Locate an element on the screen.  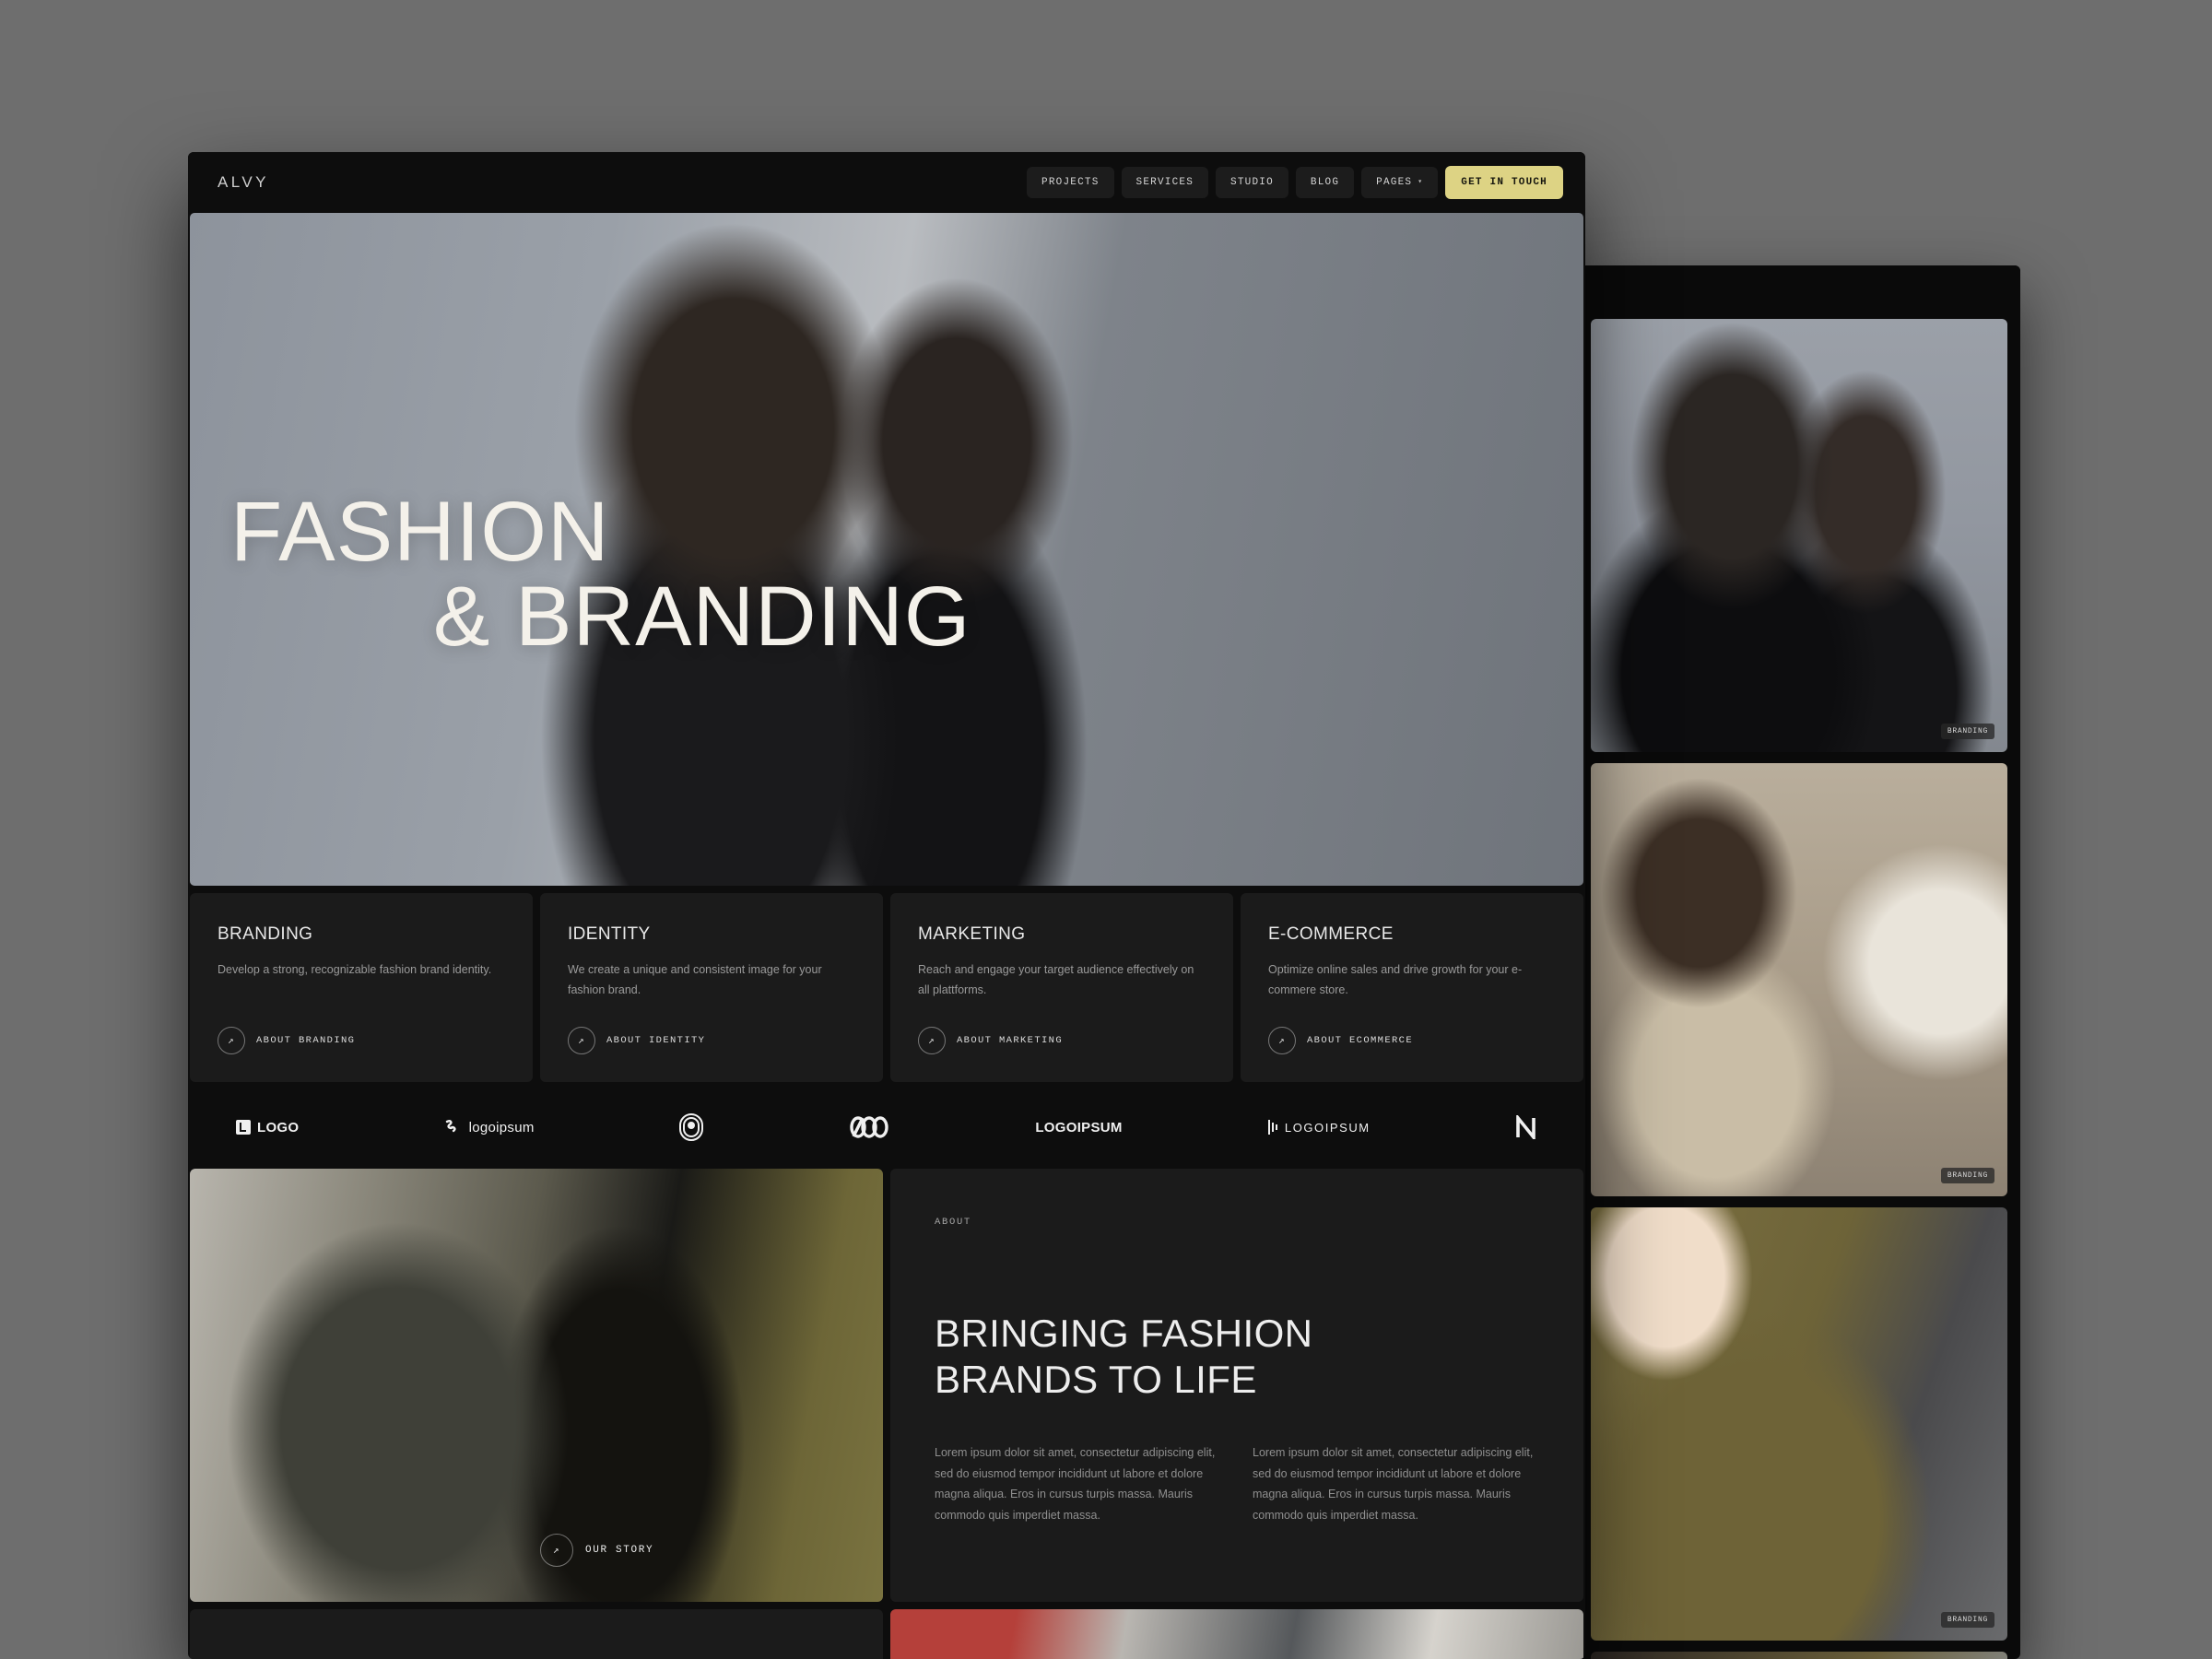
gallery-topbar: ↗ SEE ALL is located at coordinates (1799, 668).